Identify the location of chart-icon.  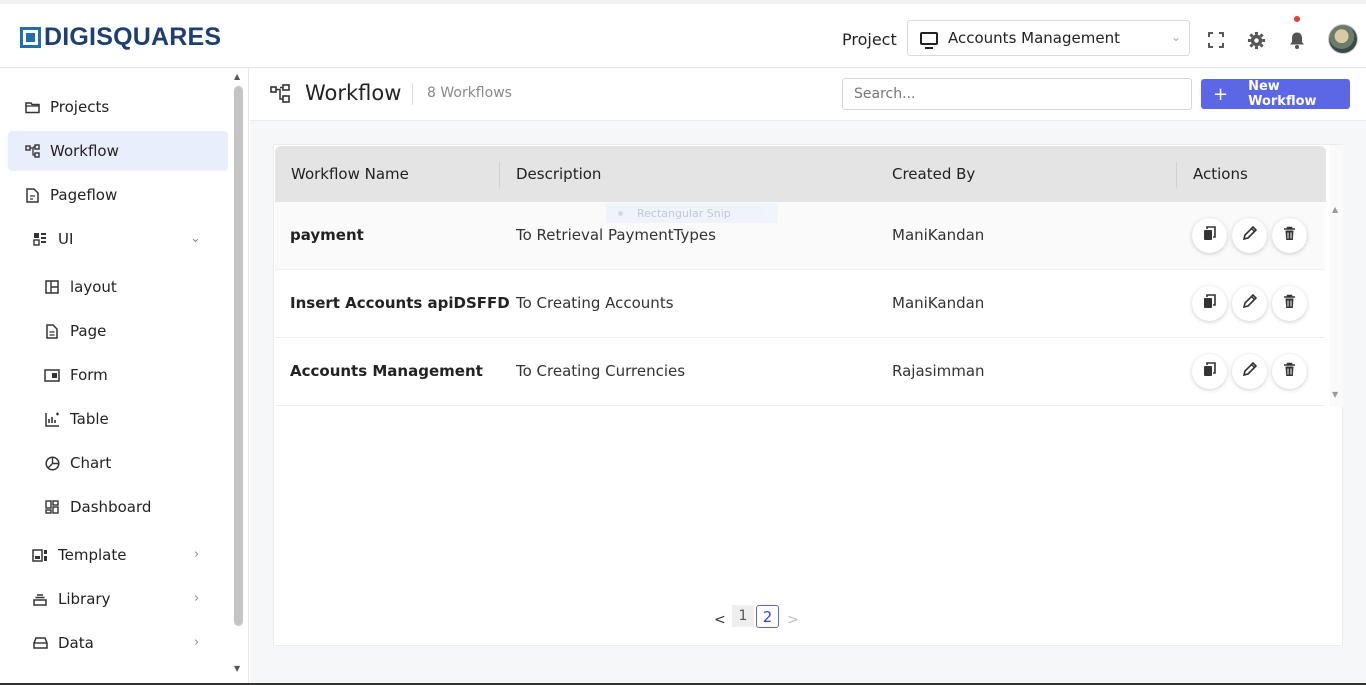
(52, 463).